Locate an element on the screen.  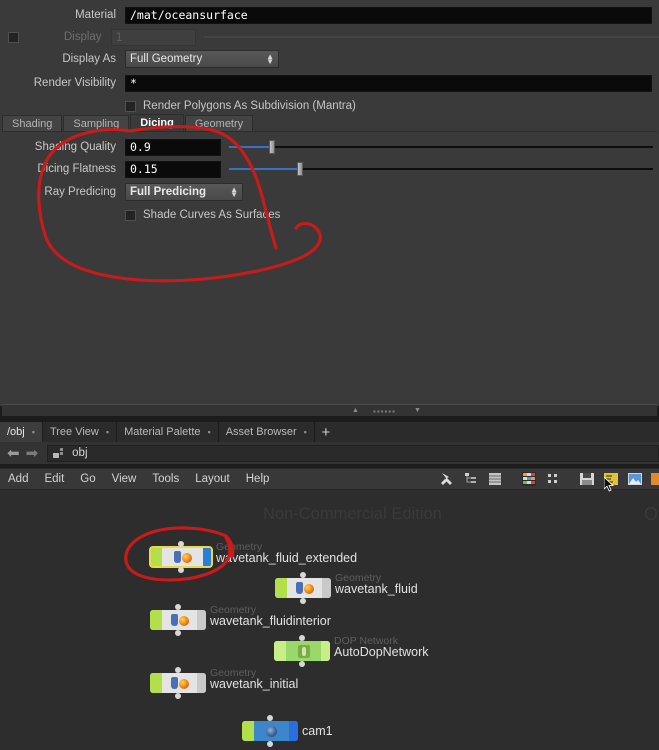
ray-predicing-dropdown: Full Predicing ▲ ▼ is located at coordinates (184, 192).